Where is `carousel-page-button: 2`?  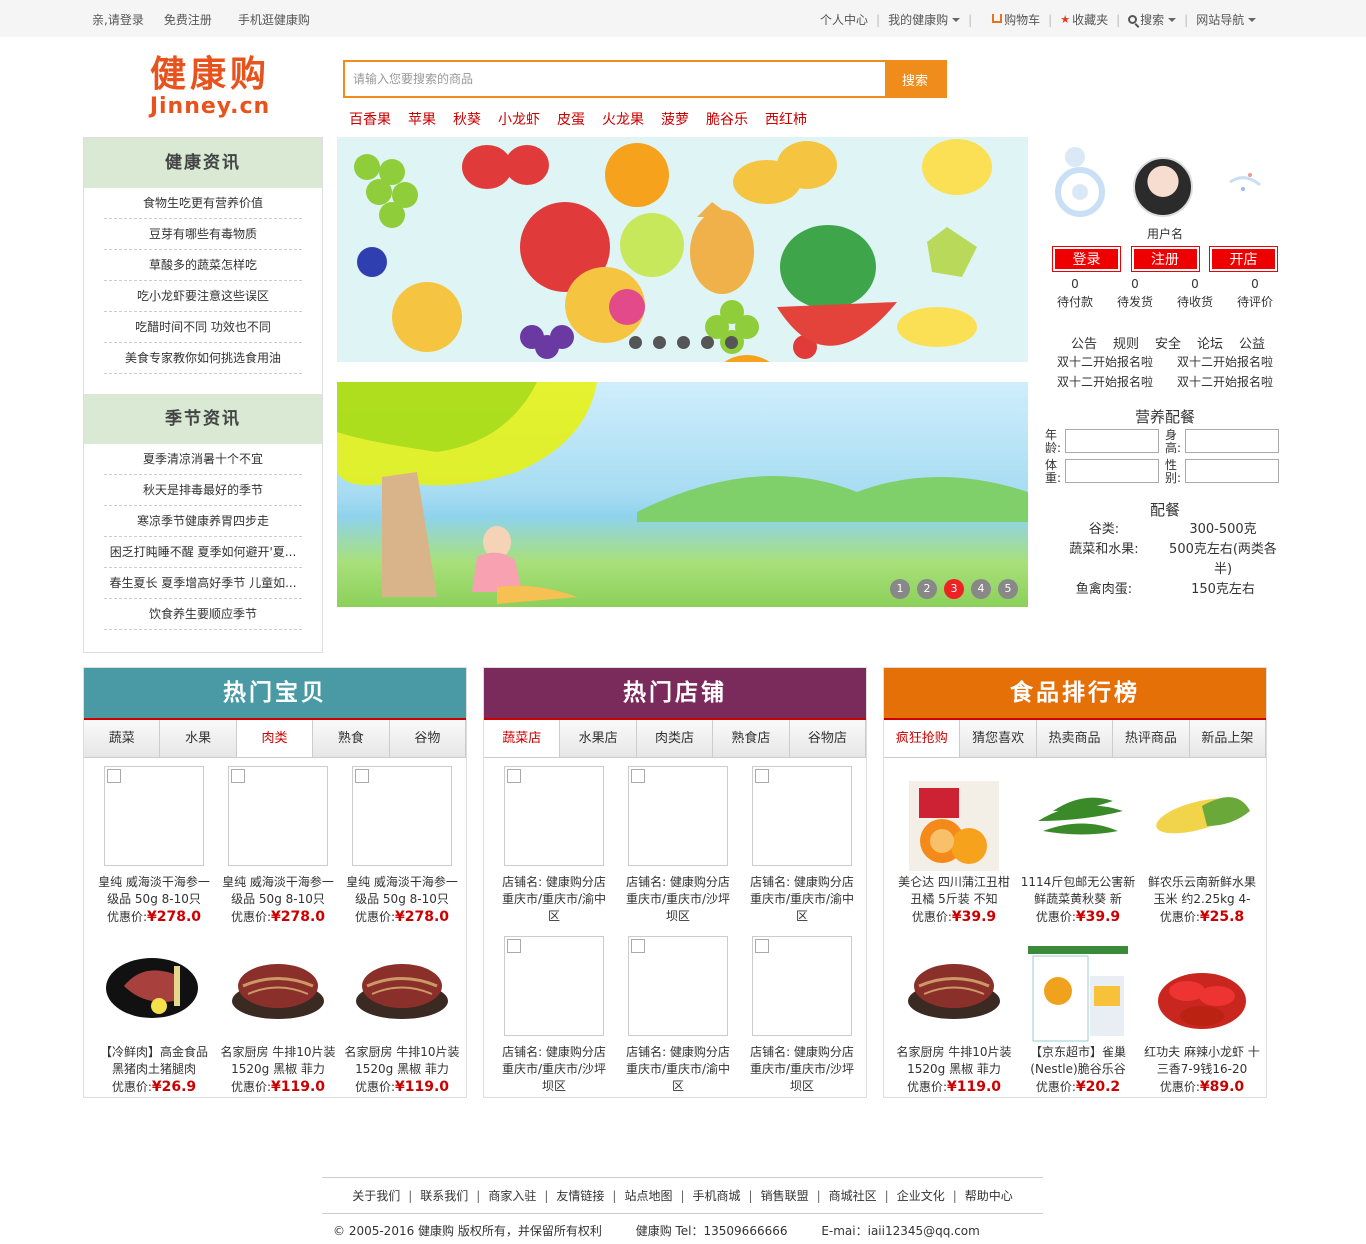
carousel-page-button: 2 is located at coordinates (927, 589).